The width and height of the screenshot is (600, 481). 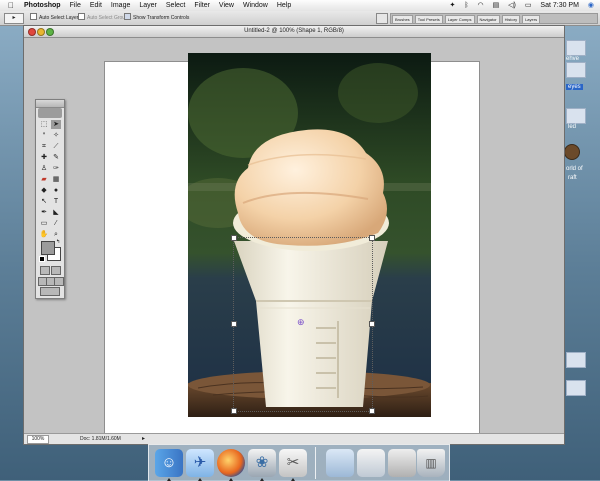 I want to click on feather-logo-icon, so click(x=50, y=113).